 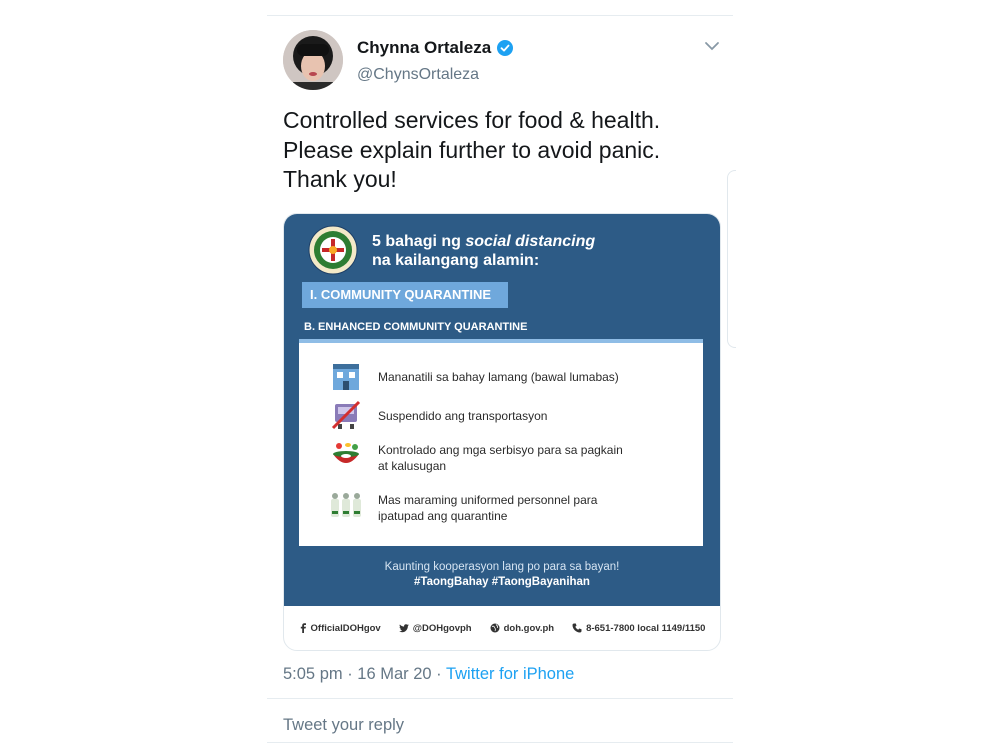 What do you see at coordinates (346, 377) in the screenshot?
I see `house-icon` at bounding box center [346, 377].